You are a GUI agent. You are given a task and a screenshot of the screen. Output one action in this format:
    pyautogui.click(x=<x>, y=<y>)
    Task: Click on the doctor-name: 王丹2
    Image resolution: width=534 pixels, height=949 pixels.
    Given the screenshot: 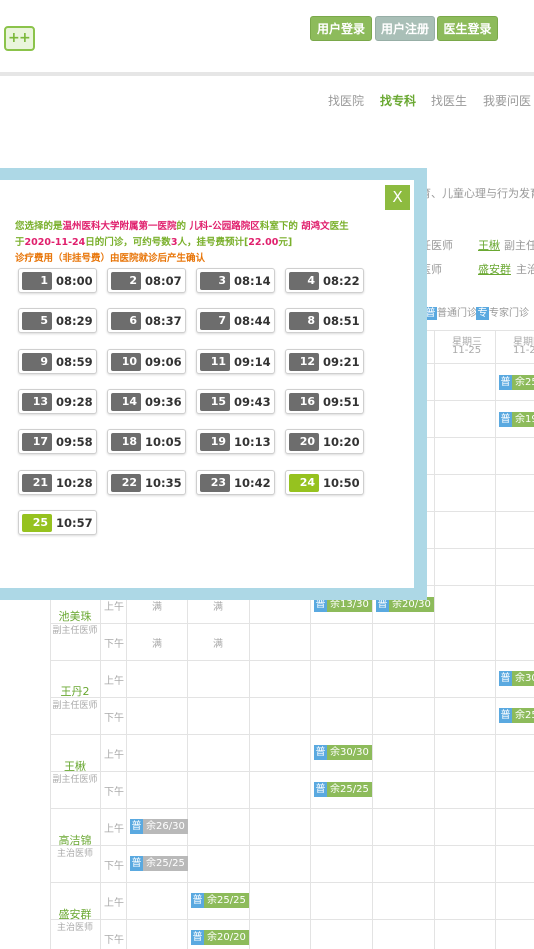 What is the action you would take?
    pyautogui.click(x=75, y=691)
    